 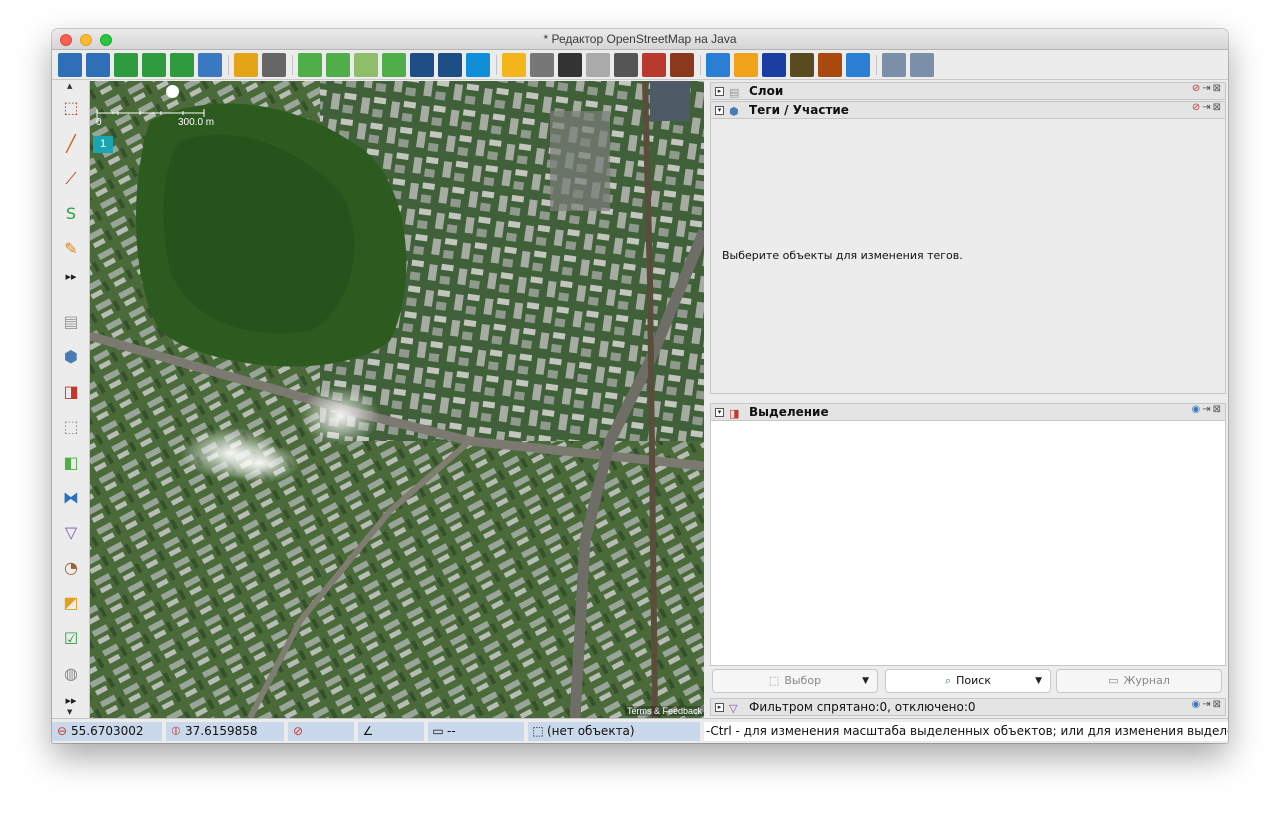 I want to click on validation-toggle-icon: ◩, so click(x=71, y=602).